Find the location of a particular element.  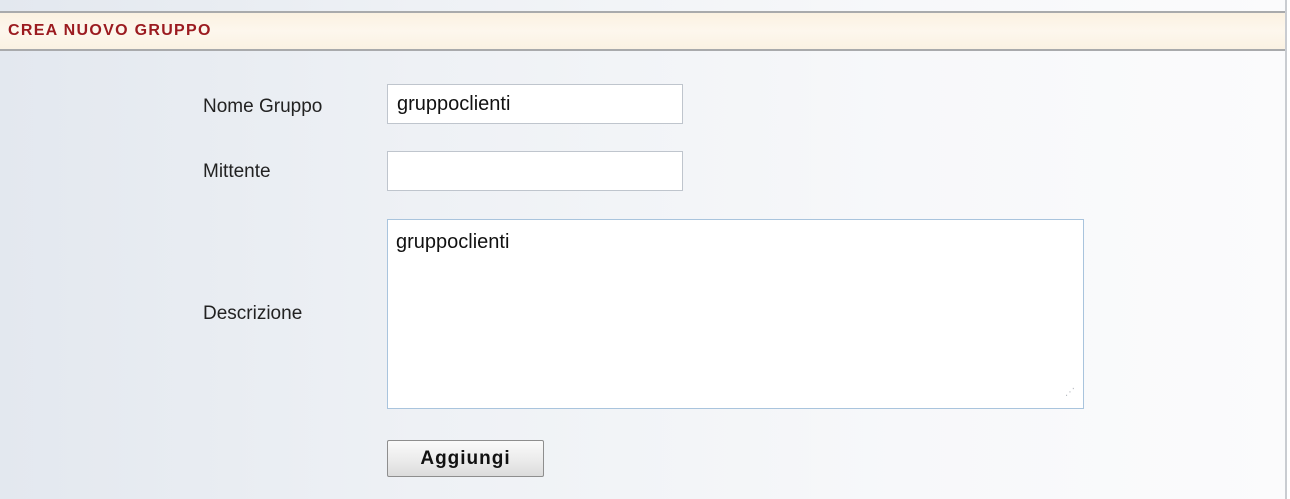

panel-title: CREA NUOVO GRUPPO is located at coordinates (110, 30).